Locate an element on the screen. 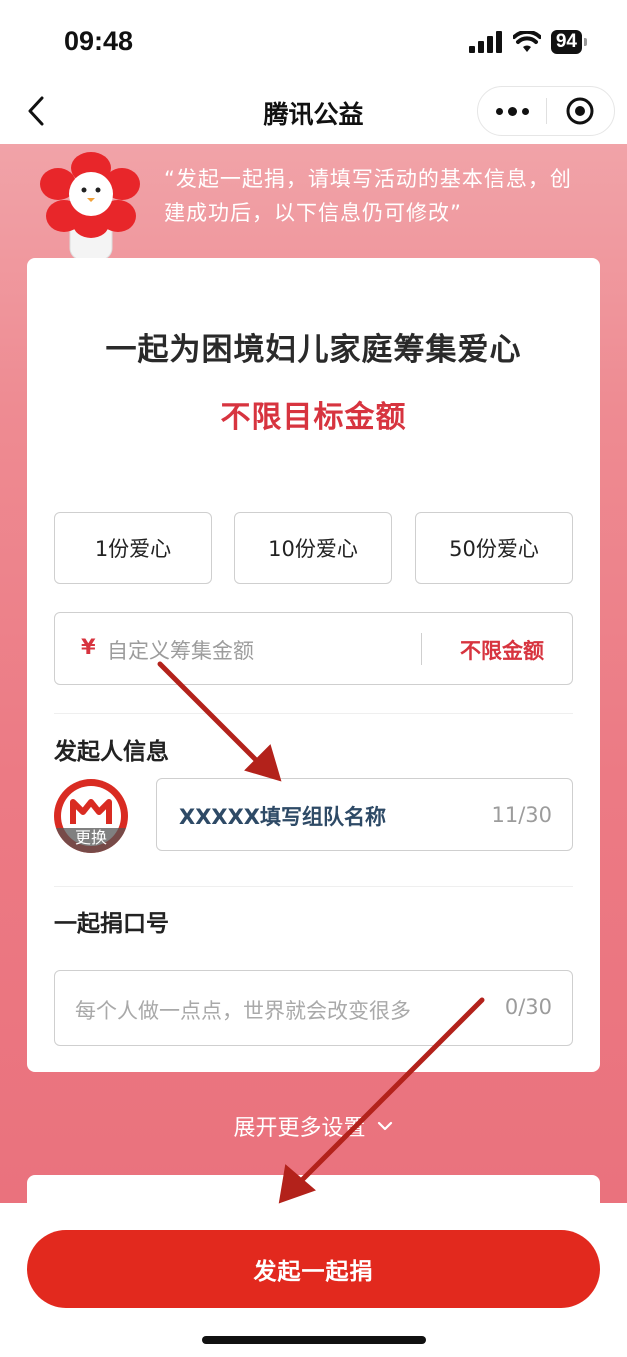  slogan-input: 每个人做一点点，世界就会改变很多 0/30 is located at coordinates (313, 1008).